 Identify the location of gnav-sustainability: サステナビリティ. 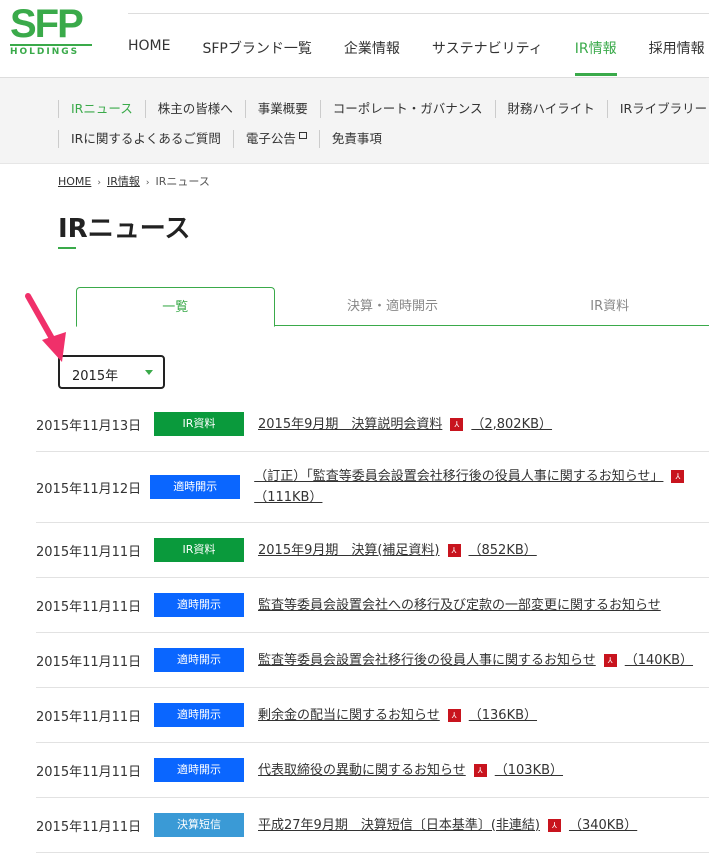
(487, 57).